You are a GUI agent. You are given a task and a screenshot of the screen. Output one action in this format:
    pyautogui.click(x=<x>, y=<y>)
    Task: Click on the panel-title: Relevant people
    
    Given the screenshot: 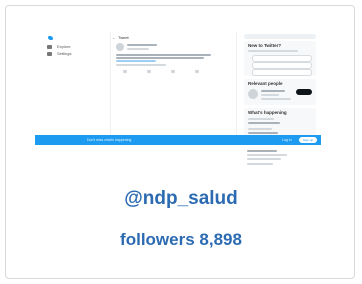 What is the action you would take?
    pyautogui.click(x=265, y=83)
    